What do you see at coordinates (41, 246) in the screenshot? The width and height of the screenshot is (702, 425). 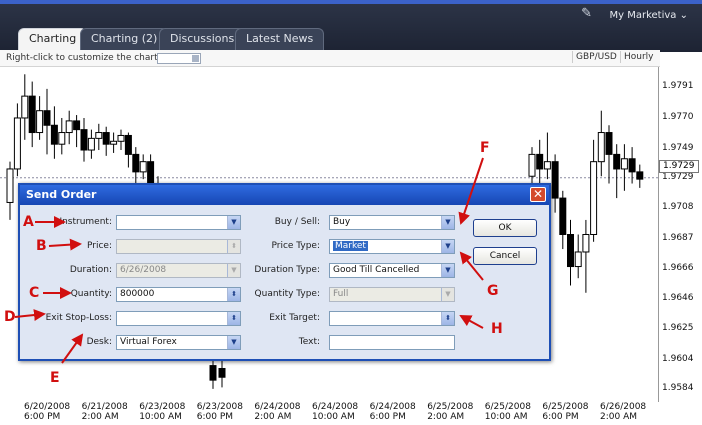 I see `annotation-b: B` at bounding box center [41, 246].